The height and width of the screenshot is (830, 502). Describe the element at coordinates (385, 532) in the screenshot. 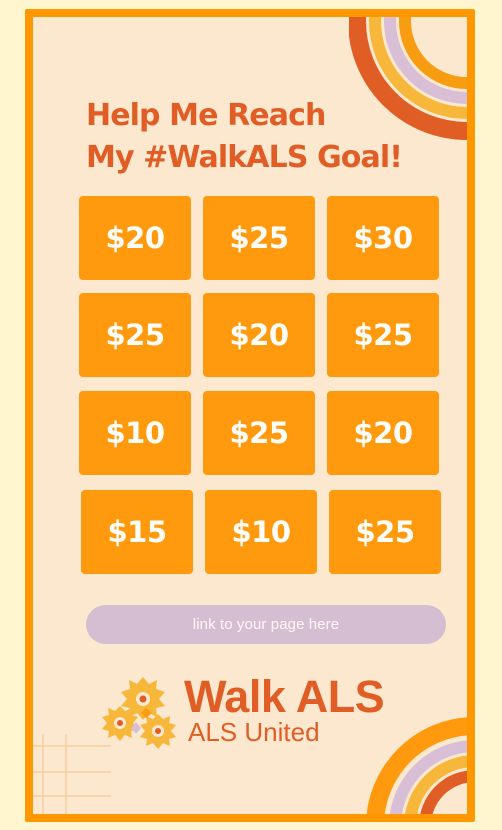

I see `amount-button-12: $25` at that location.